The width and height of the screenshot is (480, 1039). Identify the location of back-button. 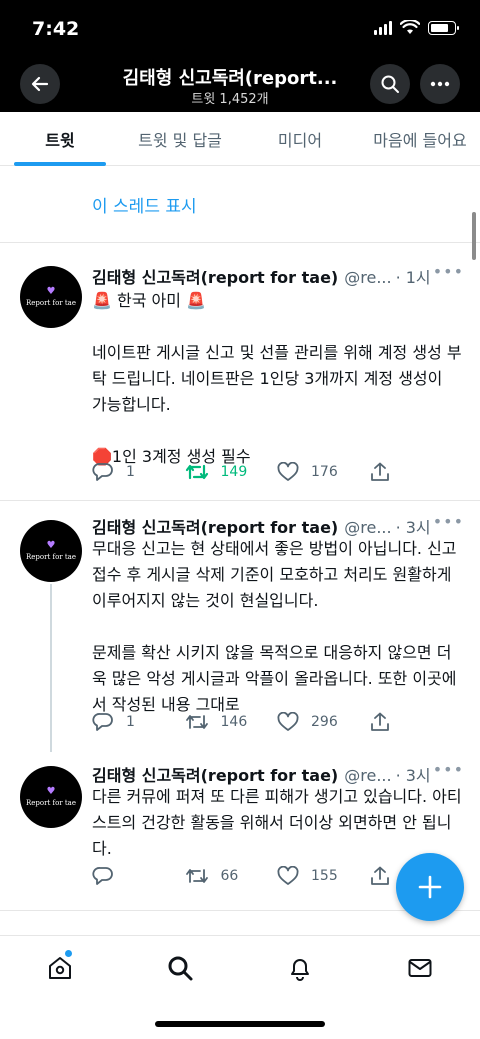
(40, 84).